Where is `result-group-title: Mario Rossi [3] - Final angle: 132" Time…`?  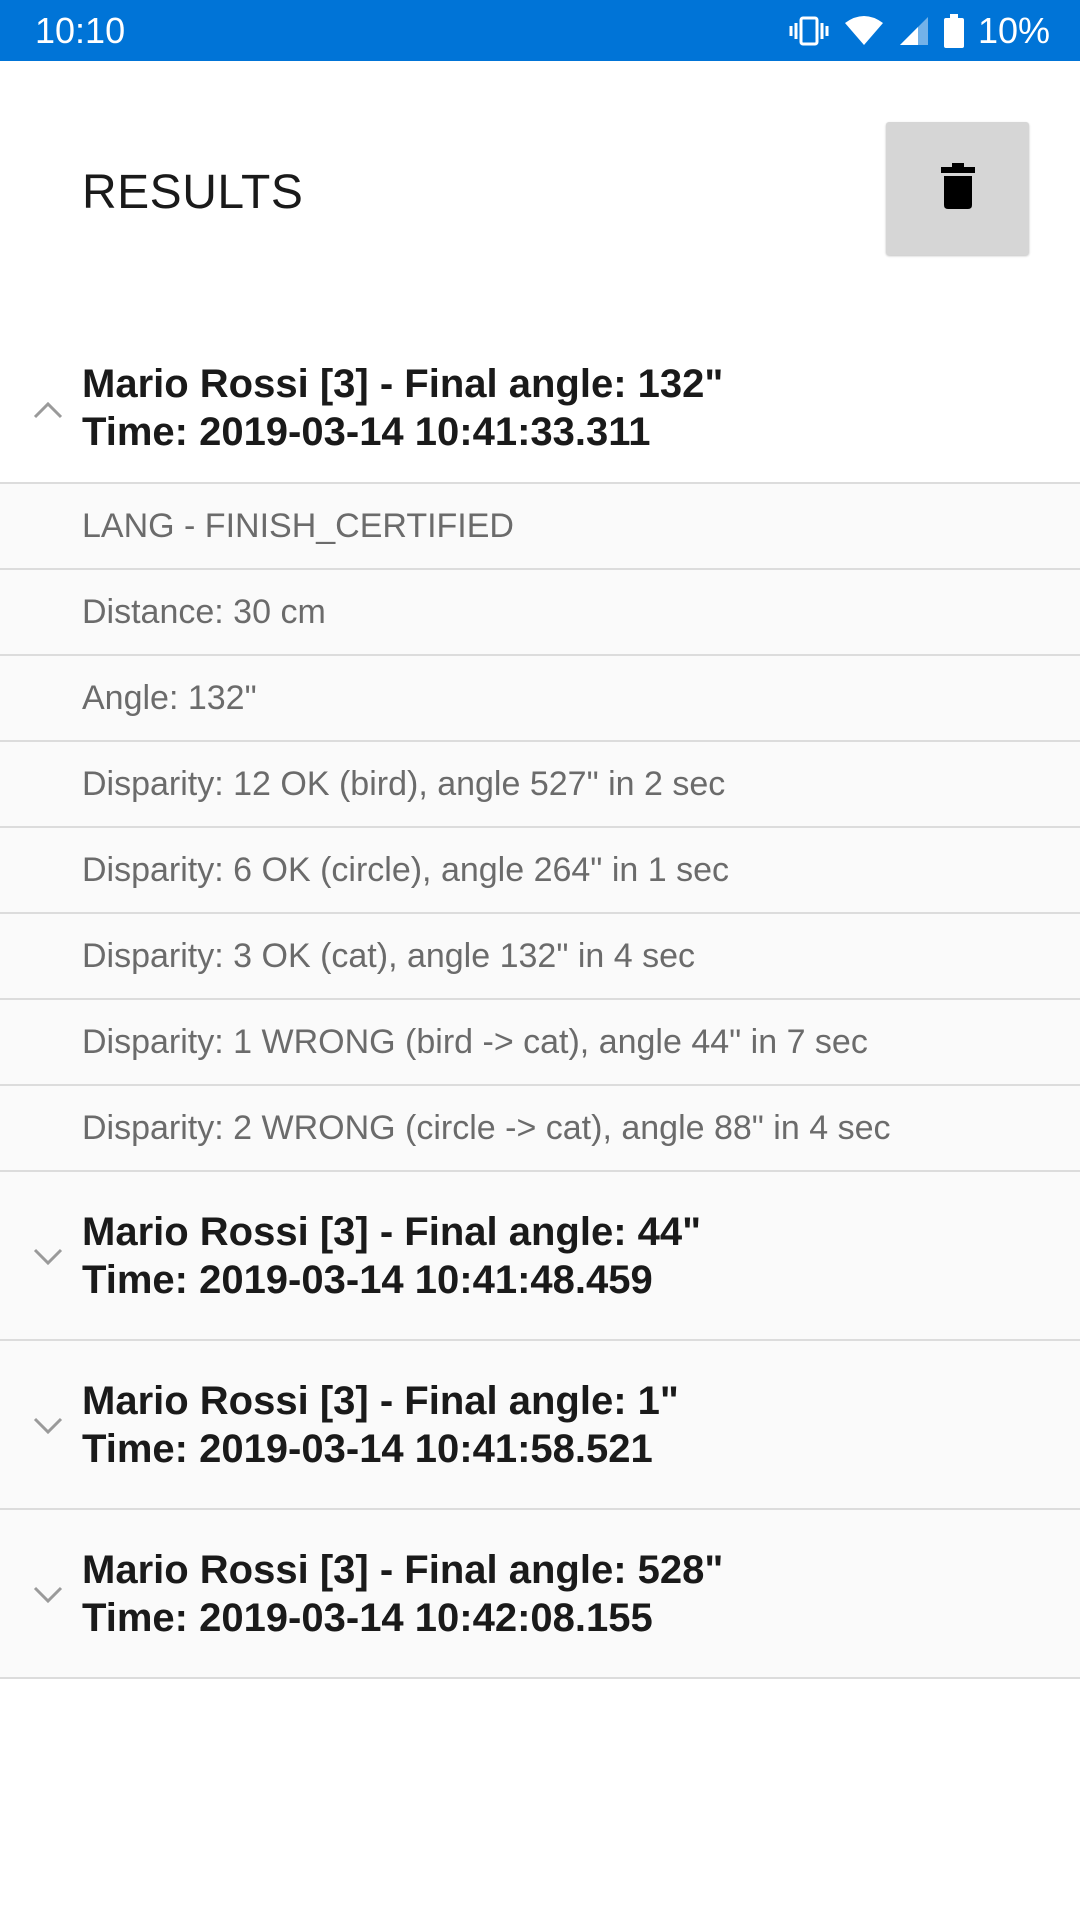 result-group-title: Mario Rossi [3] - Final angle: 132" Time… is located at coordinates (402, 408).